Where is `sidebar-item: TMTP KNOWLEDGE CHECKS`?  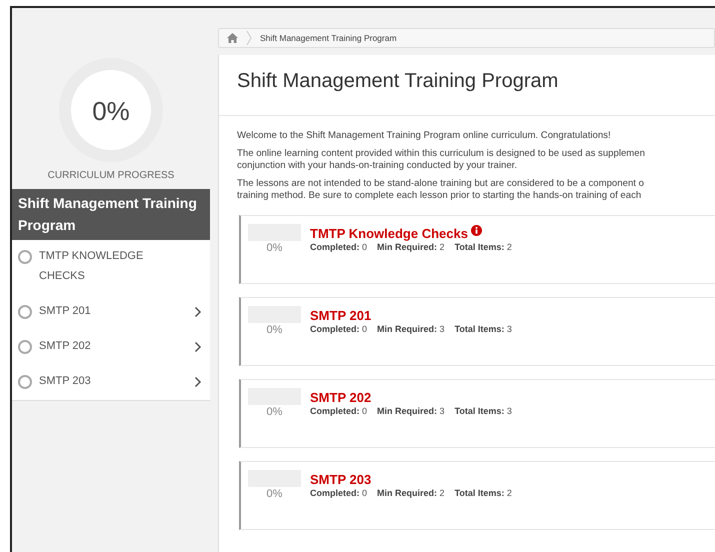
sidebar-item: TMTP KNOWLEDGE CHECKS is located at coordinates (100, 266).